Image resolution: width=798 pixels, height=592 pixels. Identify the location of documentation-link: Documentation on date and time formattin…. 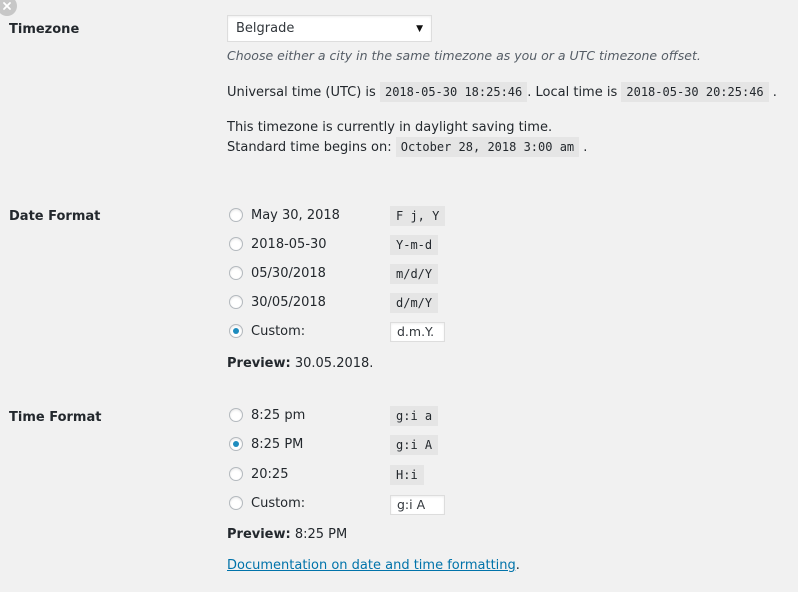
(371, 565).